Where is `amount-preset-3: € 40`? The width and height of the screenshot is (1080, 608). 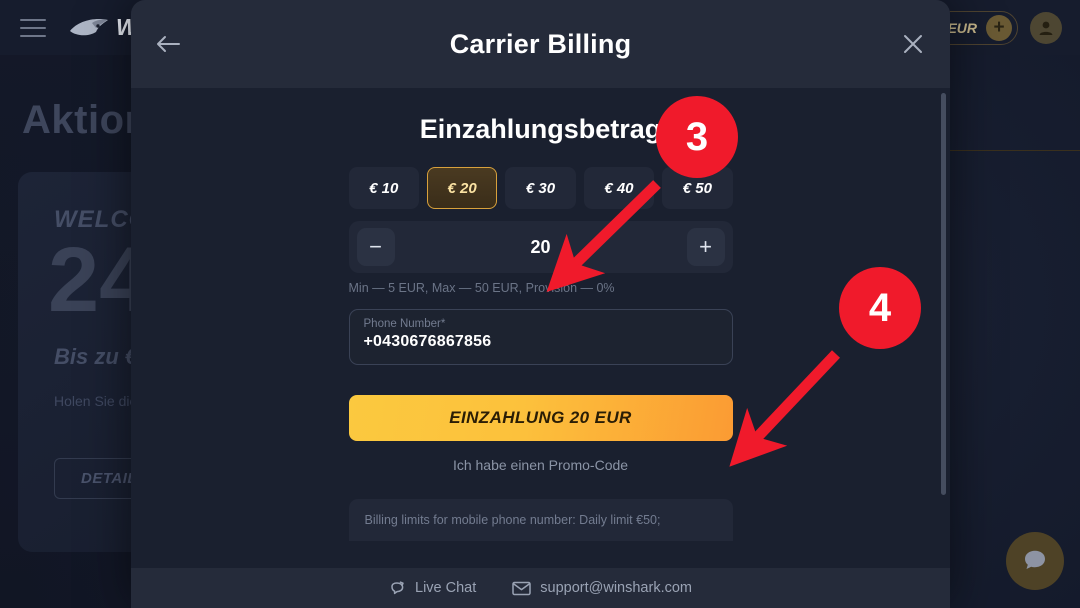 amount-preset-3: € 40 is located at coordinates (619, 188).